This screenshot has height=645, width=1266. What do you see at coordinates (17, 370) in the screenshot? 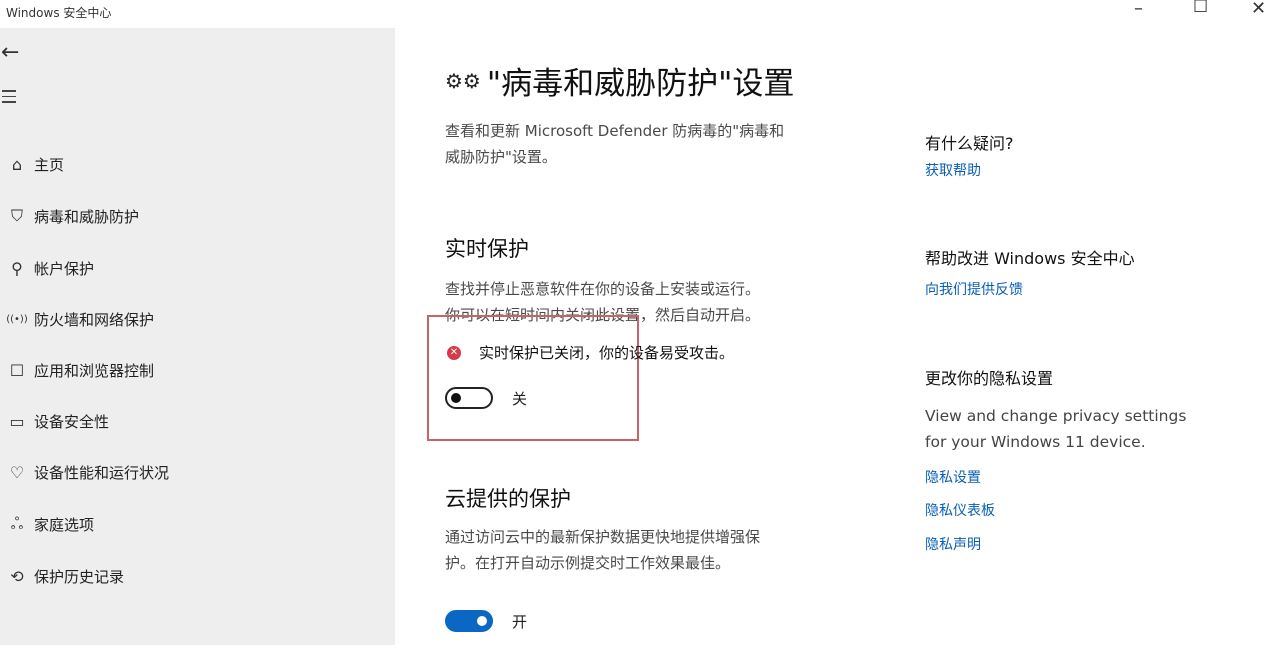
I see `app-window-icon: ☐` at bounding box center [17, 370].